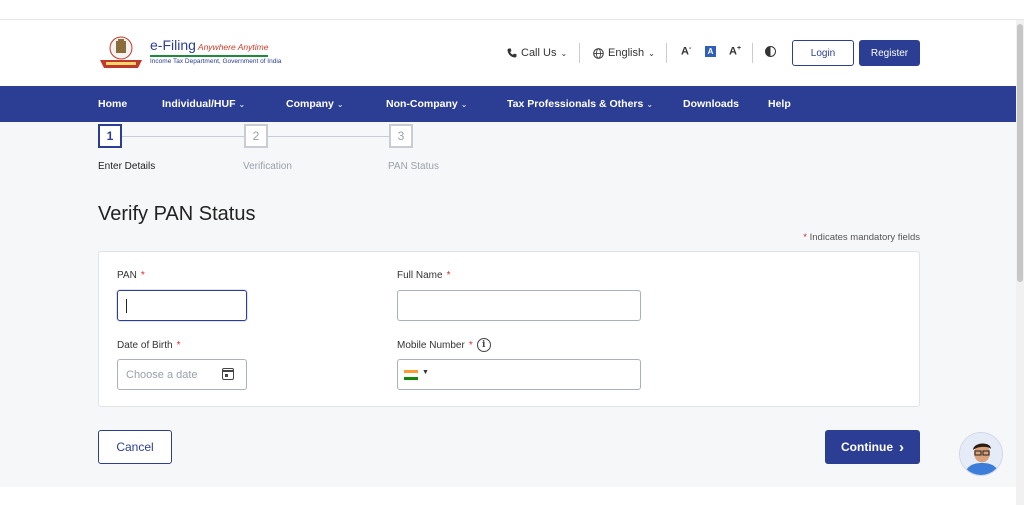 This screenshot has height=505, width=1024. I want to click on language-label: English, so click(626, 53).